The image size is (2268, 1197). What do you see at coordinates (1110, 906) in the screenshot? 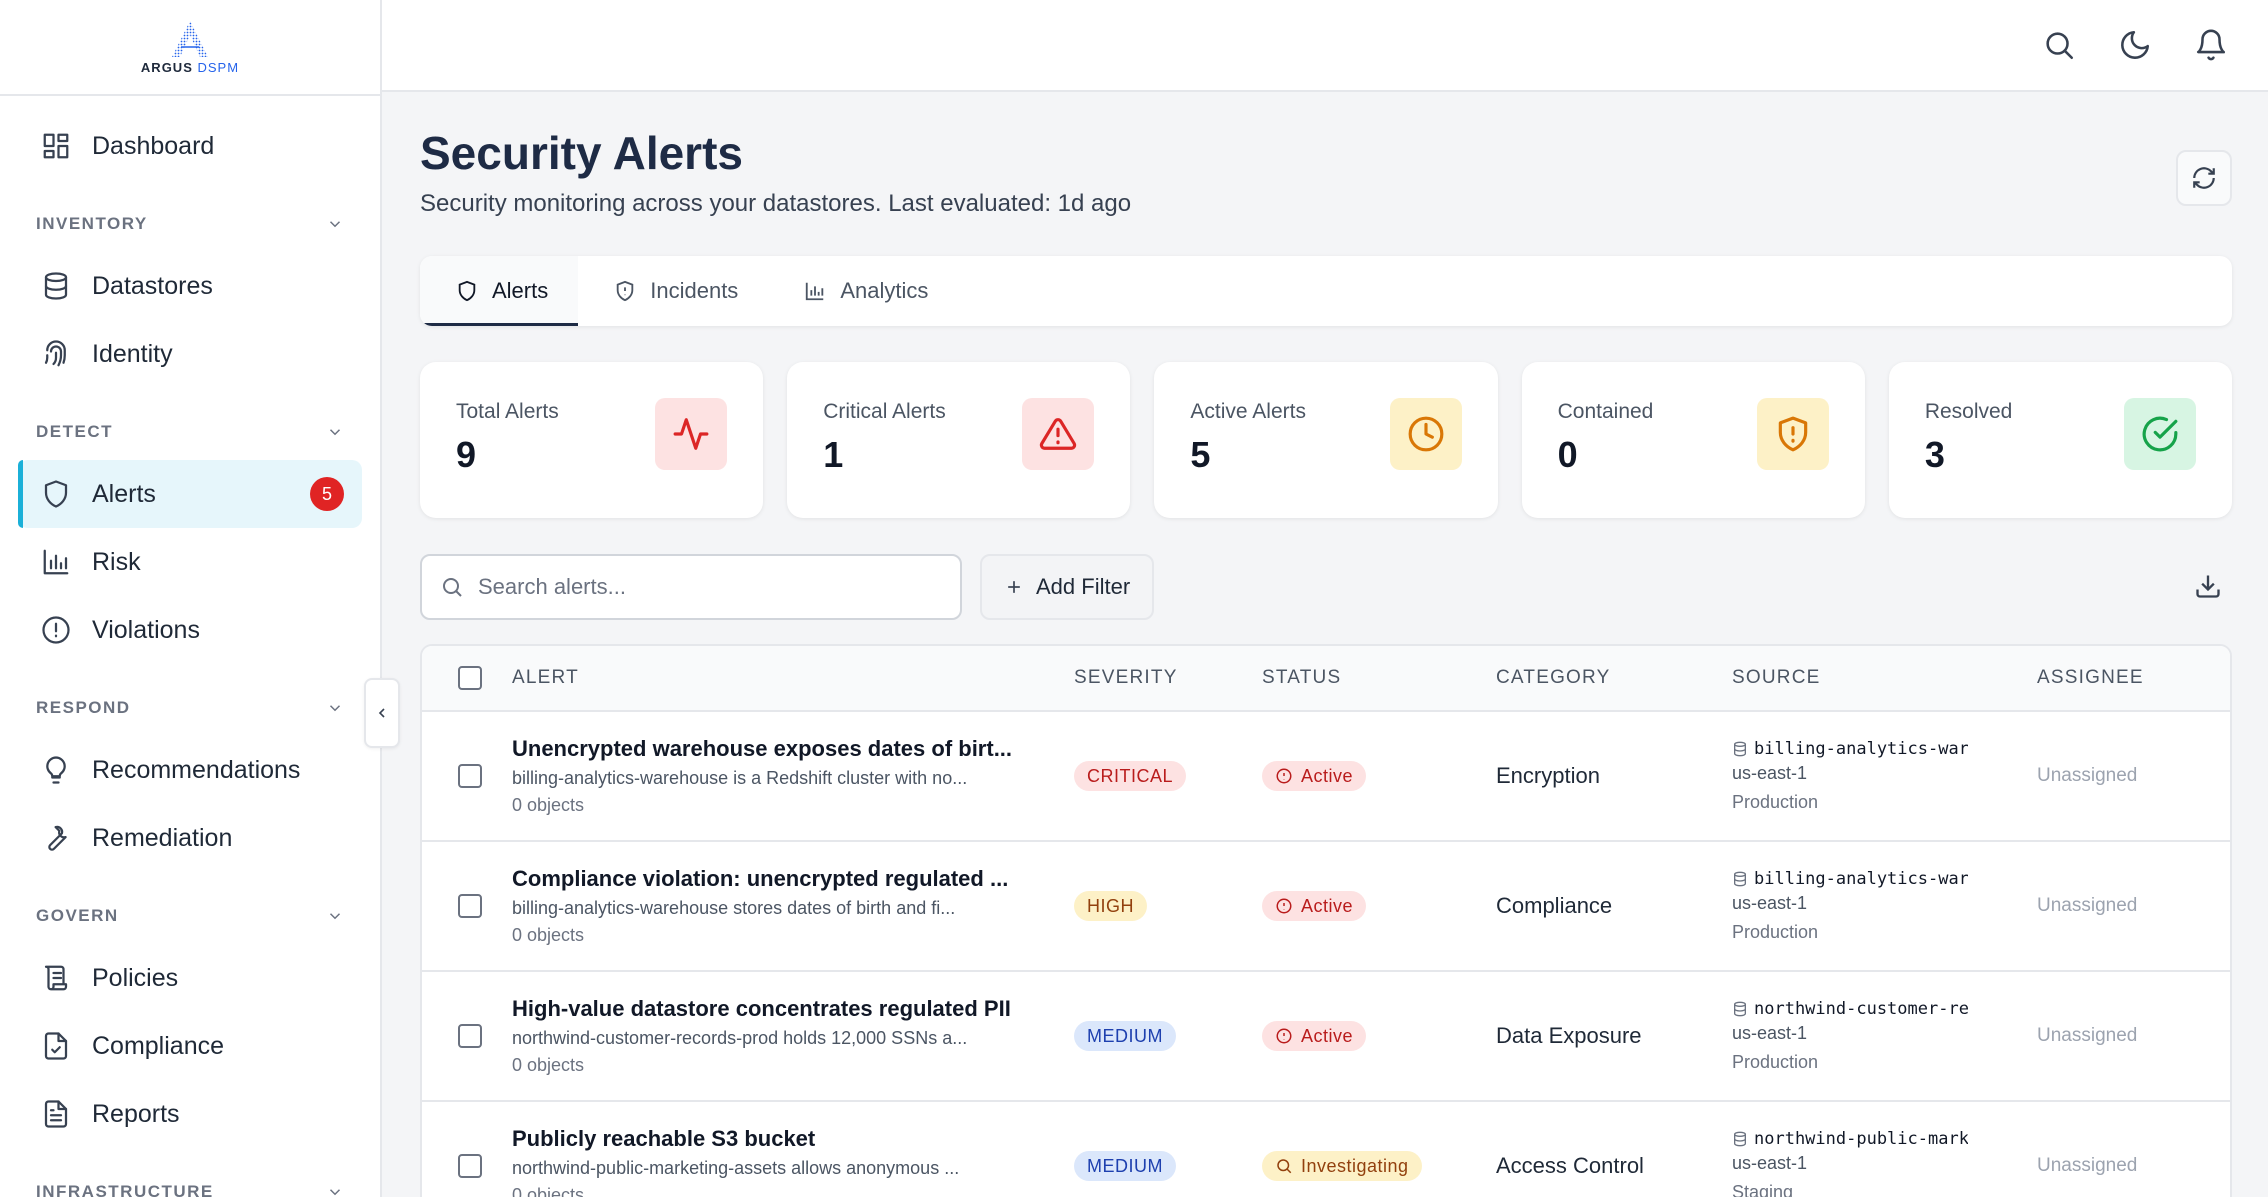
I see `severity-badge: HIGH` at bounding box center [1110, 906].